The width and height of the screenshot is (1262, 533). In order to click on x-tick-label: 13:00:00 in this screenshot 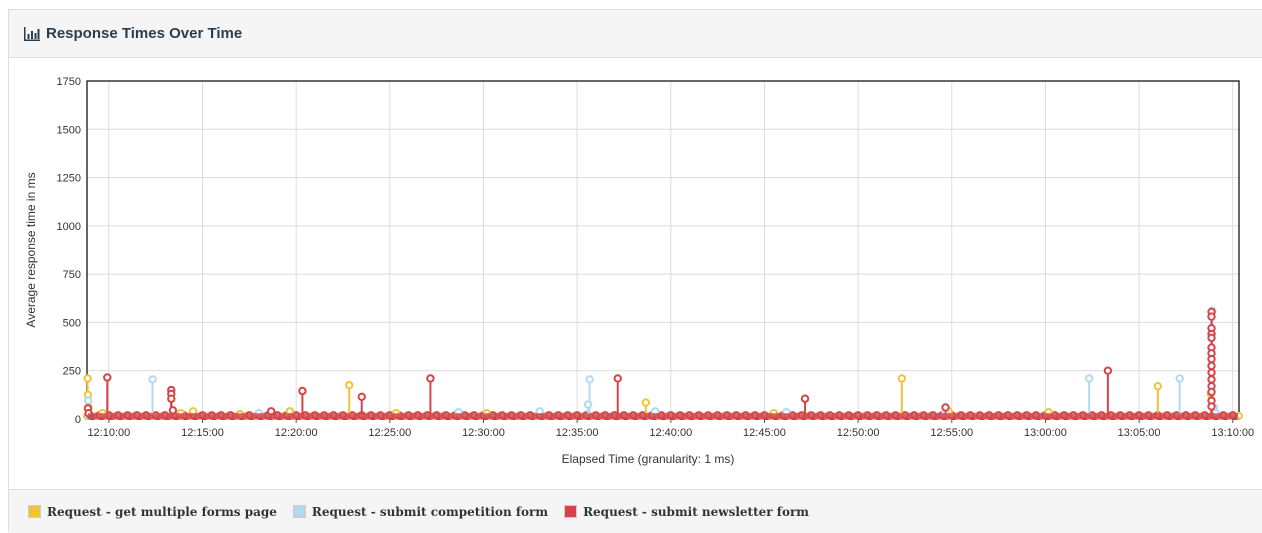, I will do `click(1045, 433)`.